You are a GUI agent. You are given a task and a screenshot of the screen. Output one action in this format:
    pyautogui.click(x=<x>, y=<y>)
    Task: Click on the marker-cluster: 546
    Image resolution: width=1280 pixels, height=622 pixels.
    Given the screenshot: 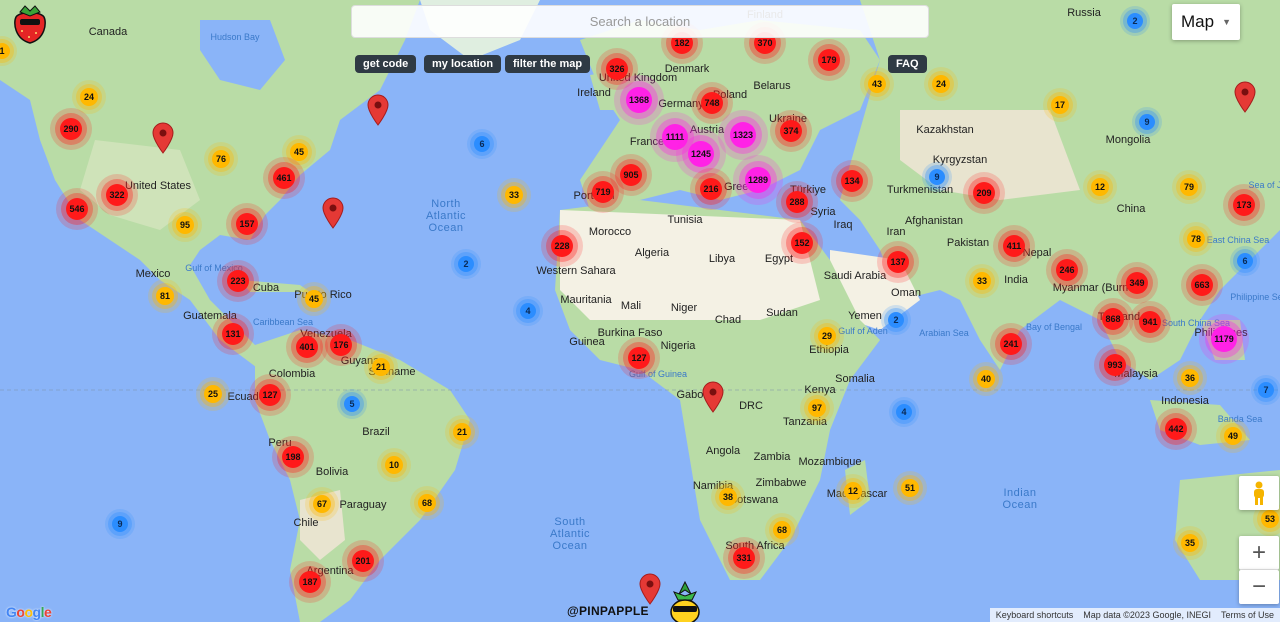 What is the action you would take?
    pyautogui.click(x=77, y=209)
    